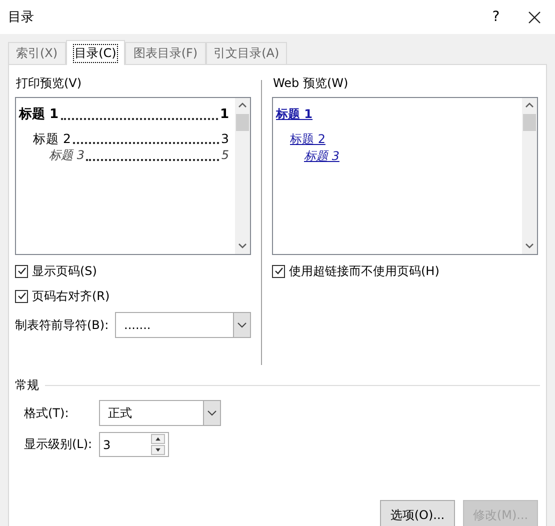  What do you see at coordinates (37, 53) in the screenshot?
I see `tab: 索引(X)` at bounding box center [37, 53].